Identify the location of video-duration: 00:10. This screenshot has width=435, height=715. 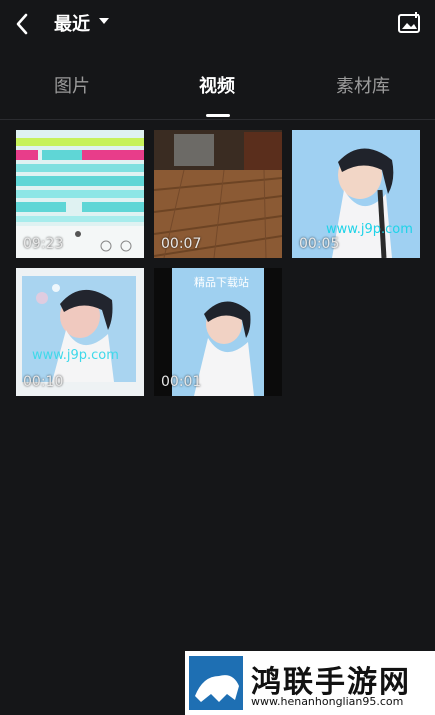
(43, 382).